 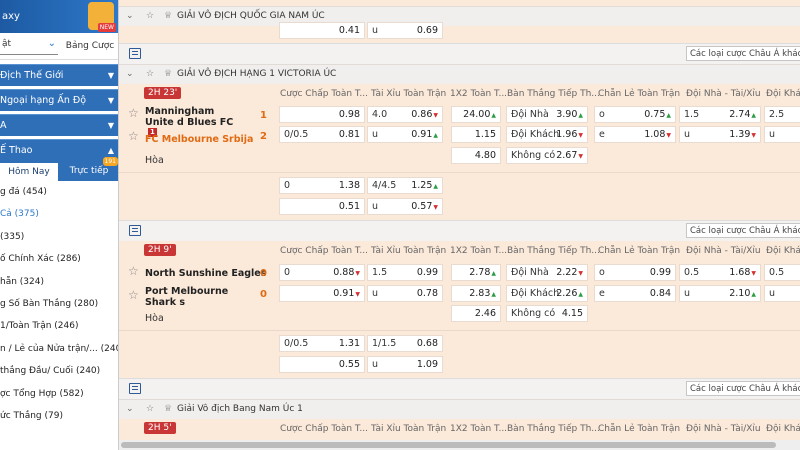 What do you see at coordinates (405, 293) in the screenshot?
I see `odds-cell: u 0.78` at bounding box center [405, 293].